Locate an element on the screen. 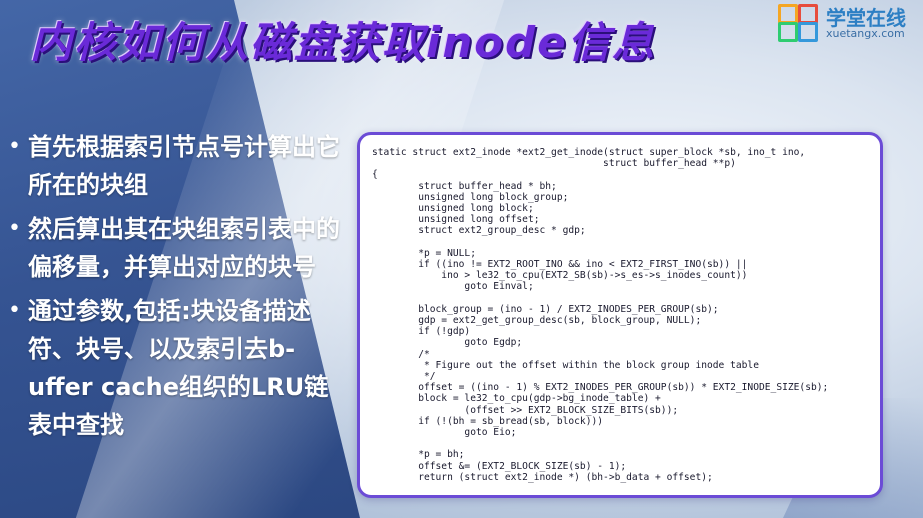 This screenshot has height=518, width=923. code-line: unsigned long offset; is located at coordinates (456, 220).